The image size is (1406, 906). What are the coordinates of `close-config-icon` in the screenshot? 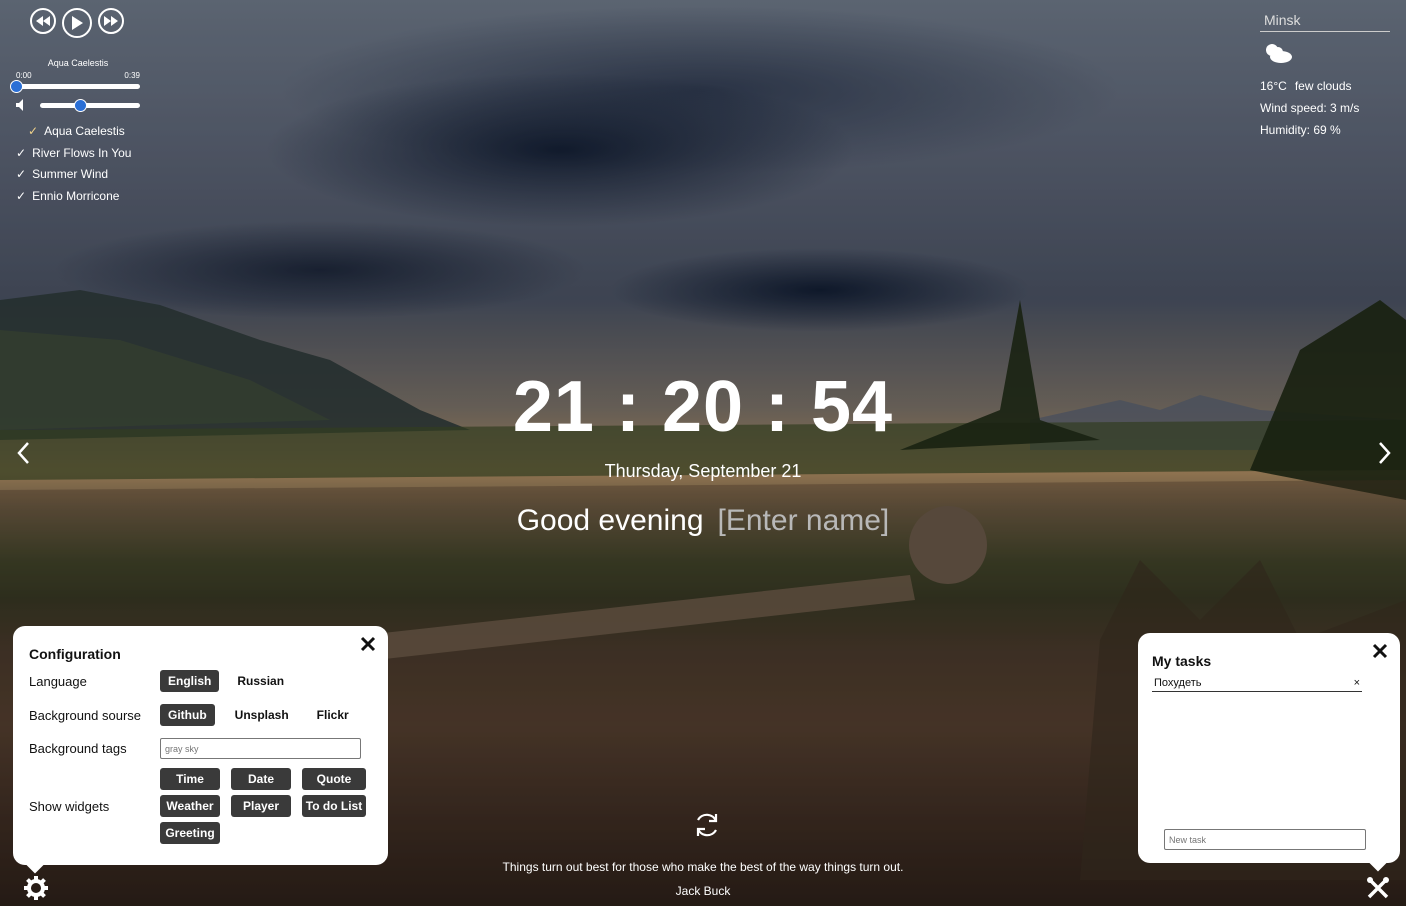 It's located at (368, 644).